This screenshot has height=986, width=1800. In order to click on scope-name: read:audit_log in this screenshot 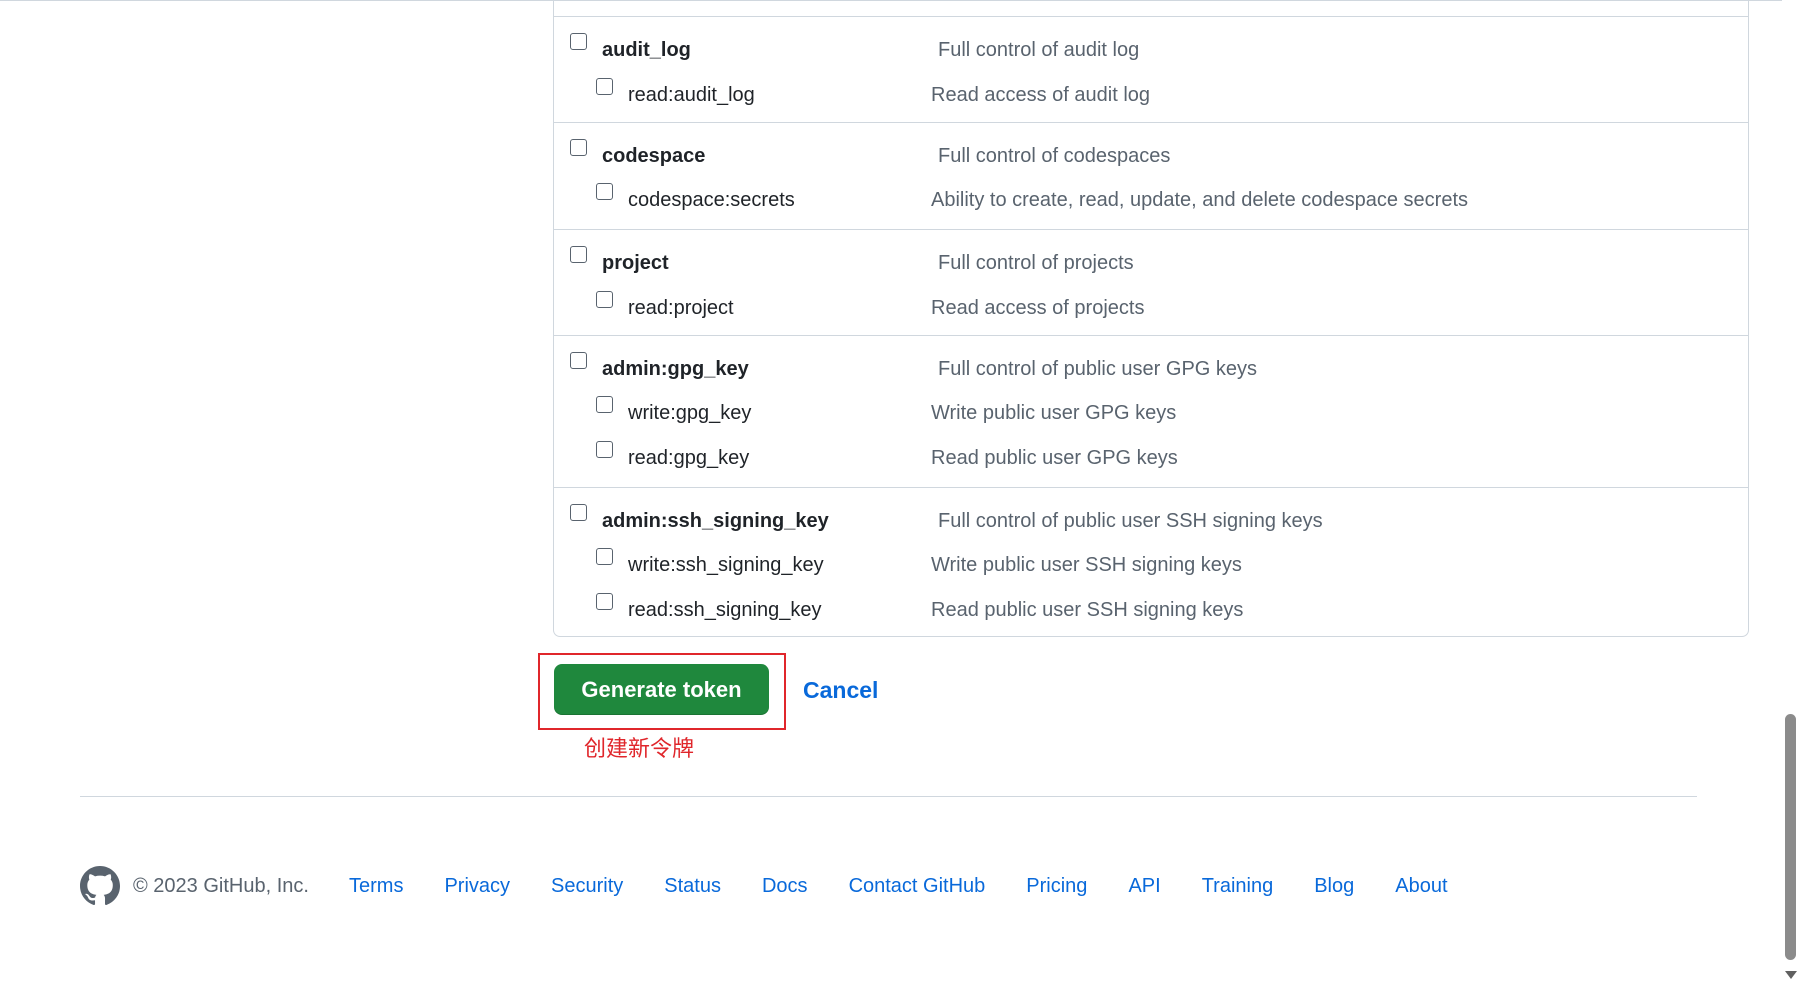, I will do `click(691, 95)`.